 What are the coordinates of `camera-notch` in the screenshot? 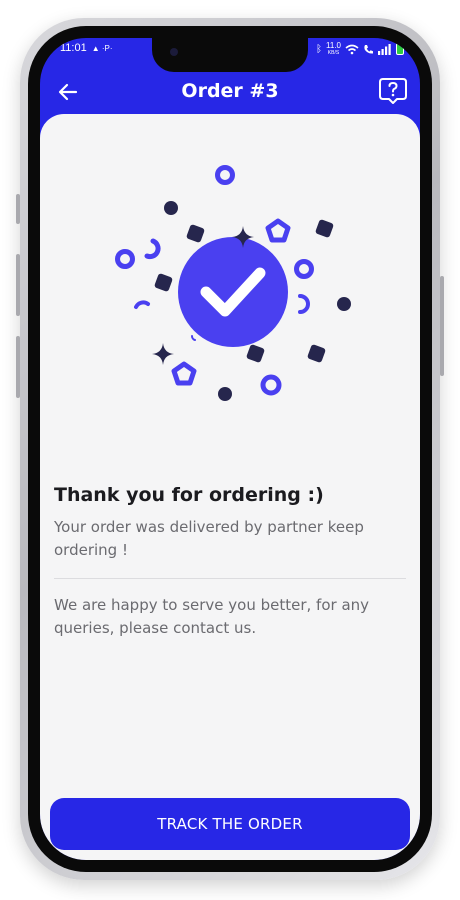 It's located at (230, 55).